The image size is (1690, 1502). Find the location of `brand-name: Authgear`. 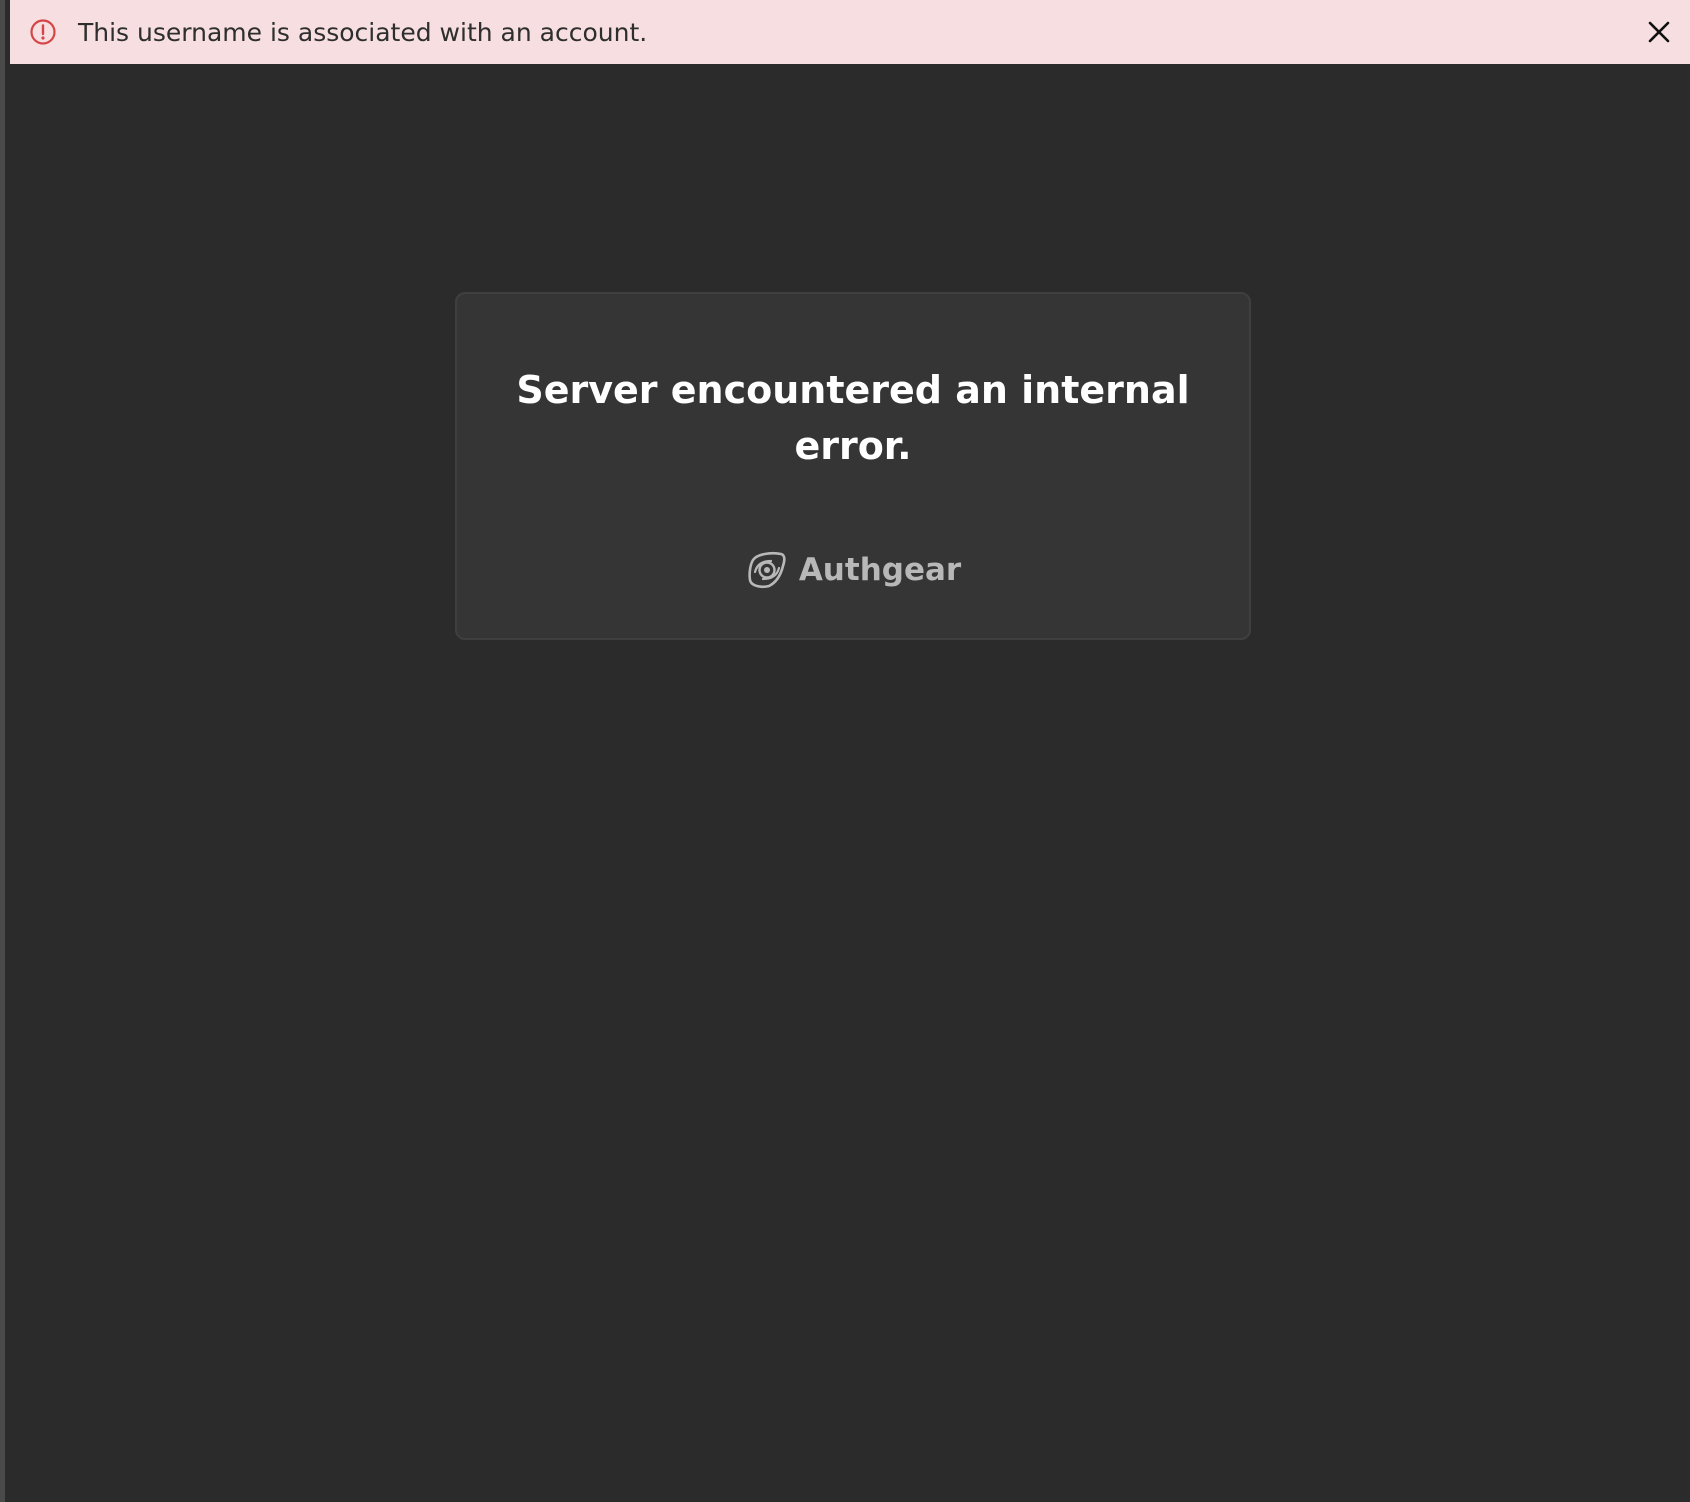

brand-name: Authgear is located at coordinates (880, 569).